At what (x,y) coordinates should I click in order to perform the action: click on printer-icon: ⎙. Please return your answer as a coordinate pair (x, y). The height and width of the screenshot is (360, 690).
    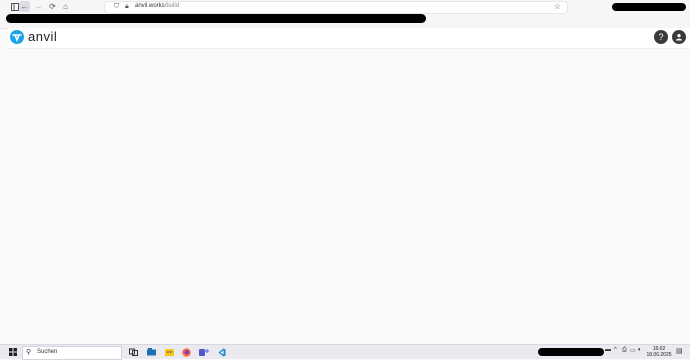
    Looking at the image, I should click on (624, 350).